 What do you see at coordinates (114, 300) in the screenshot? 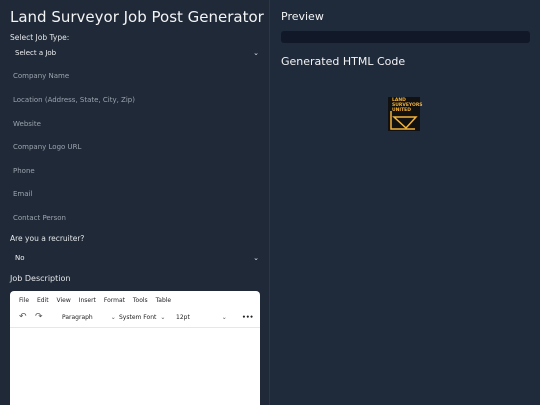
I see `menu-format: Format` at bounding box center [114, 300].